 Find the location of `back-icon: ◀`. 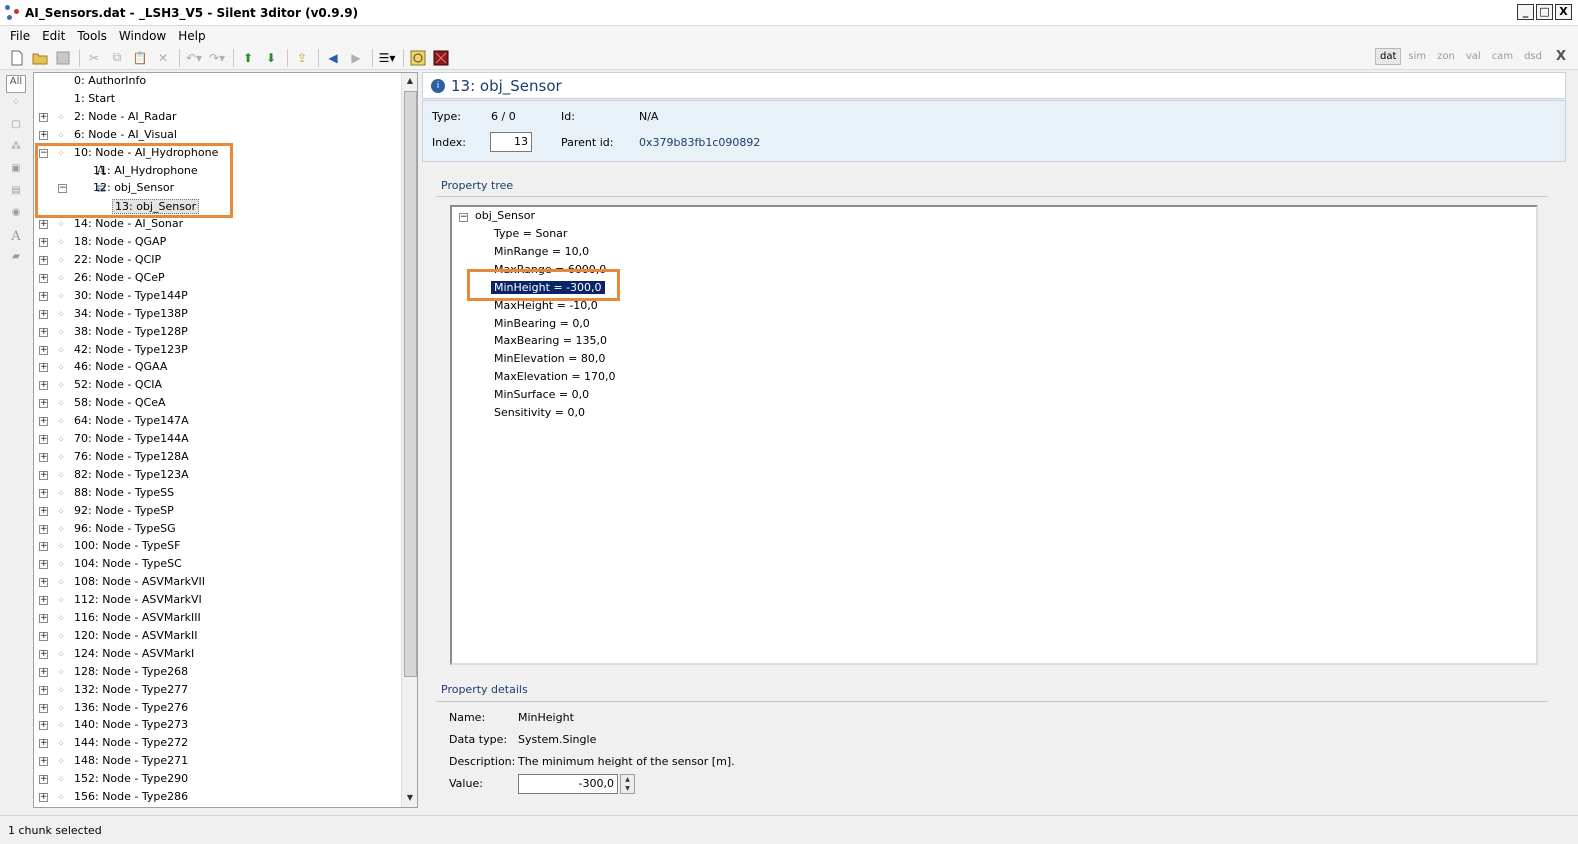

back-icon: ◀ is located at coordinates (333, 58).